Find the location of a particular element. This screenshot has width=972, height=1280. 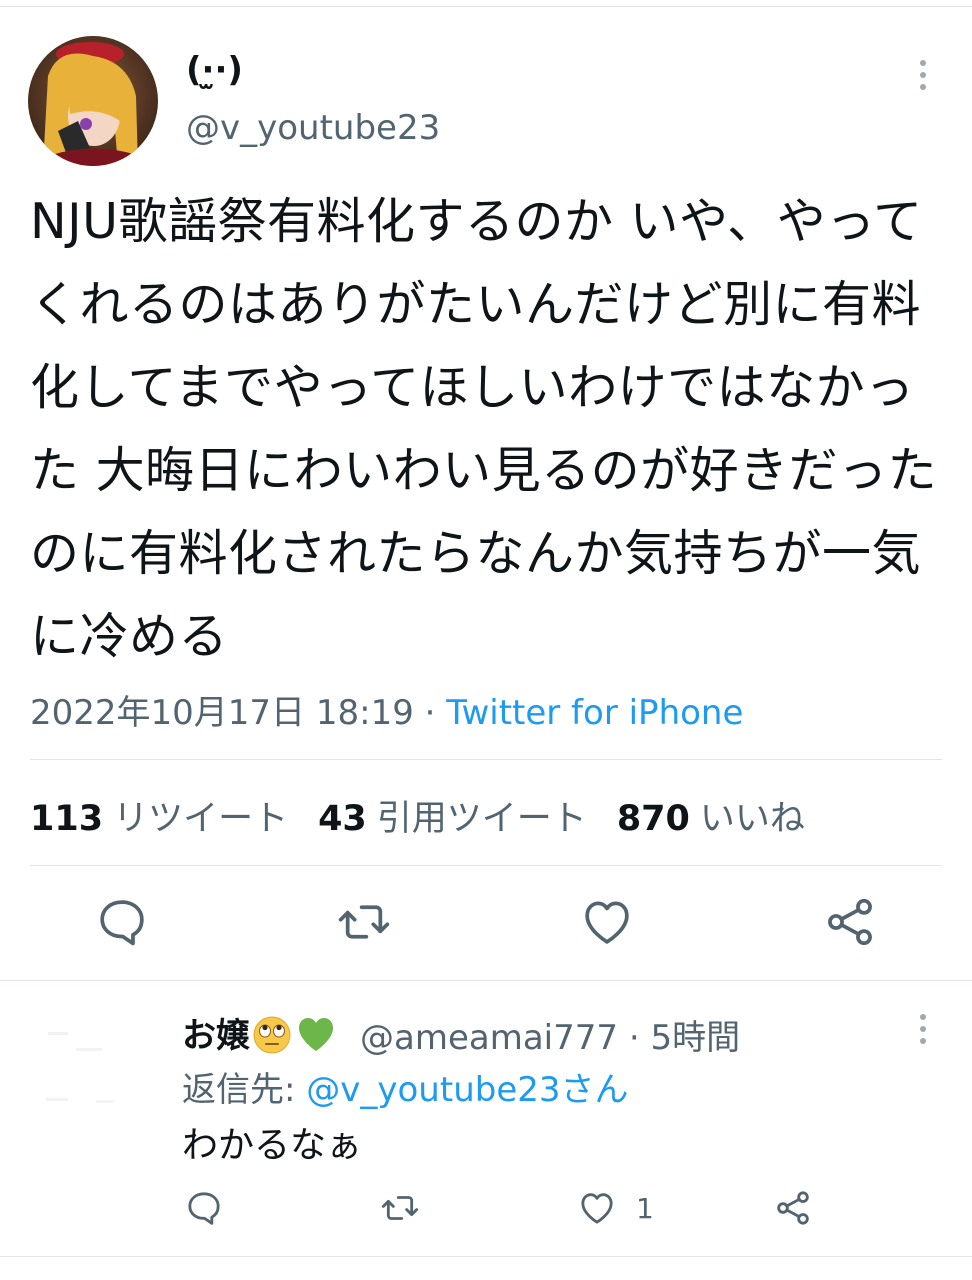

tweet-meta: 2022年10月17日 18:19 · Twitter for iPhone is located at coordinates (386, 709).